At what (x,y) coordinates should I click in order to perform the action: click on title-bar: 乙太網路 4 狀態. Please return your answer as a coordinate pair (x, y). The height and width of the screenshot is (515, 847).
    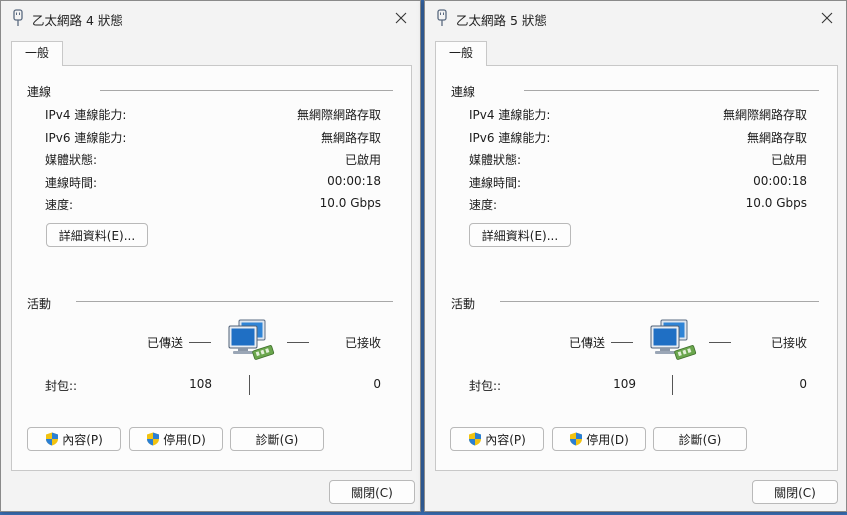
    Looking at the image, I should click on (210, 18).